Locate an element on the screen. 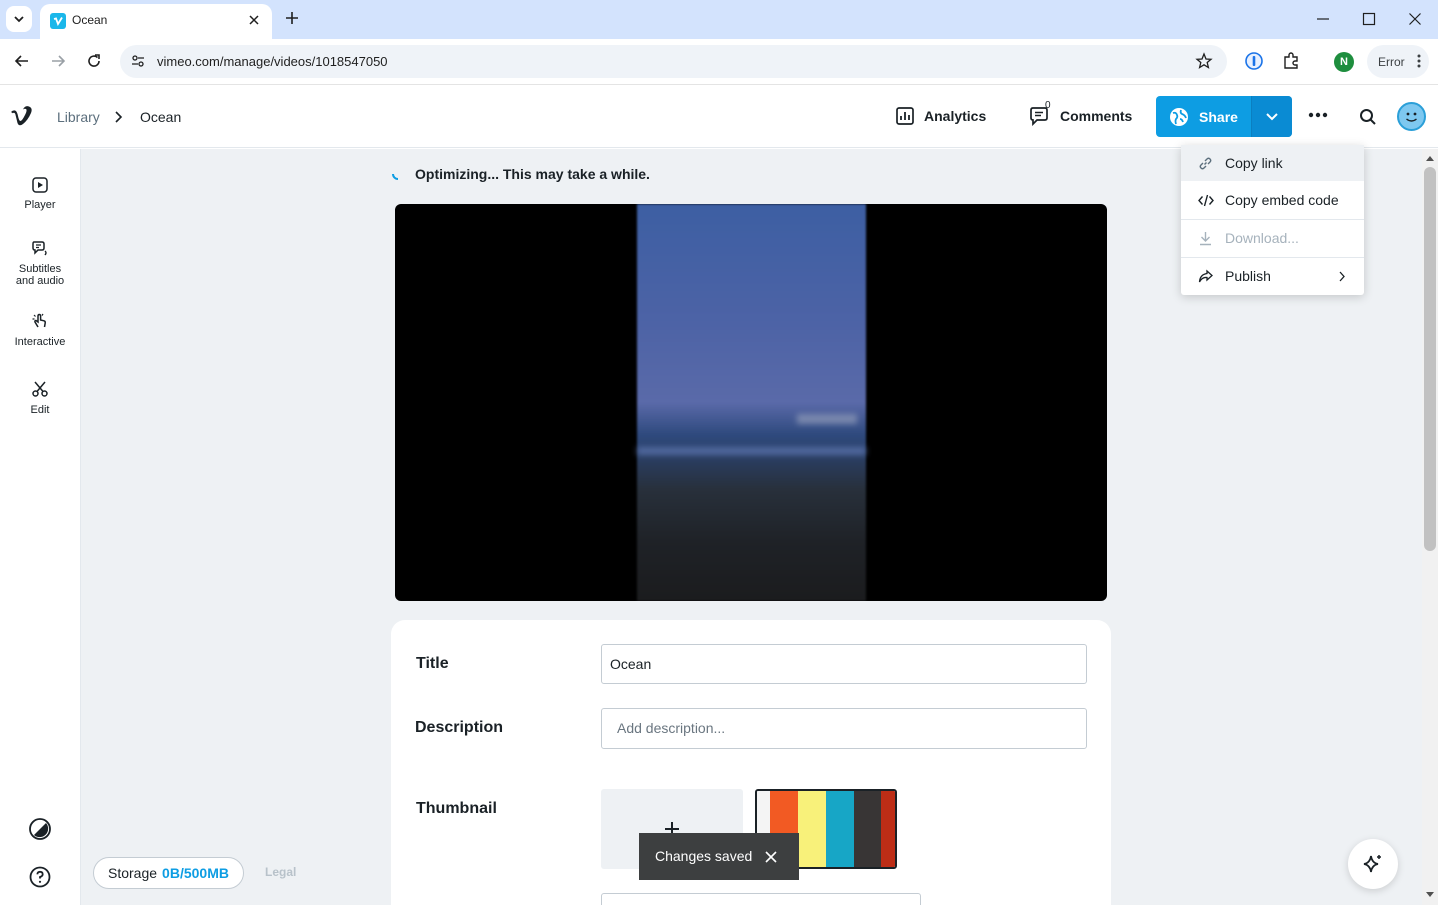 The width and height of the screenshot is (1438, 905). menu-item-label: Copy embed code is located at coordinates (1282, 200).